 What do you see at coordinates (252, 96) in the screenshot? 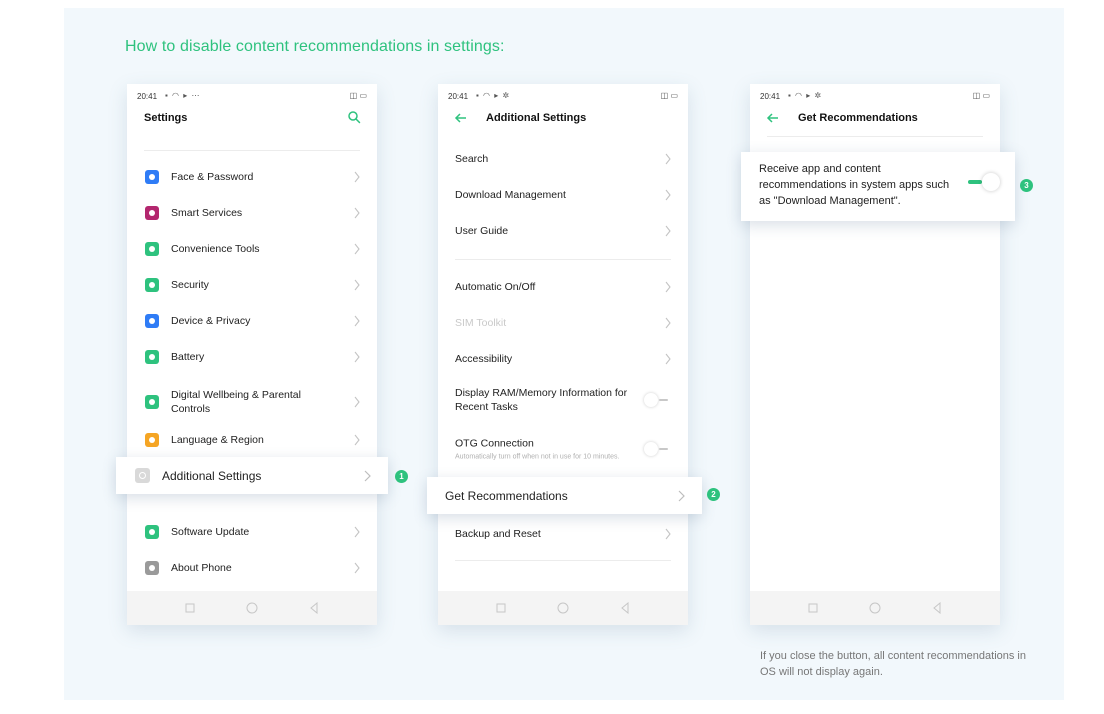
I see `status-bar: 20:41 ▪ ◠ ▸ ⋯ ◫ ▭` at bounding box center [252, 96].